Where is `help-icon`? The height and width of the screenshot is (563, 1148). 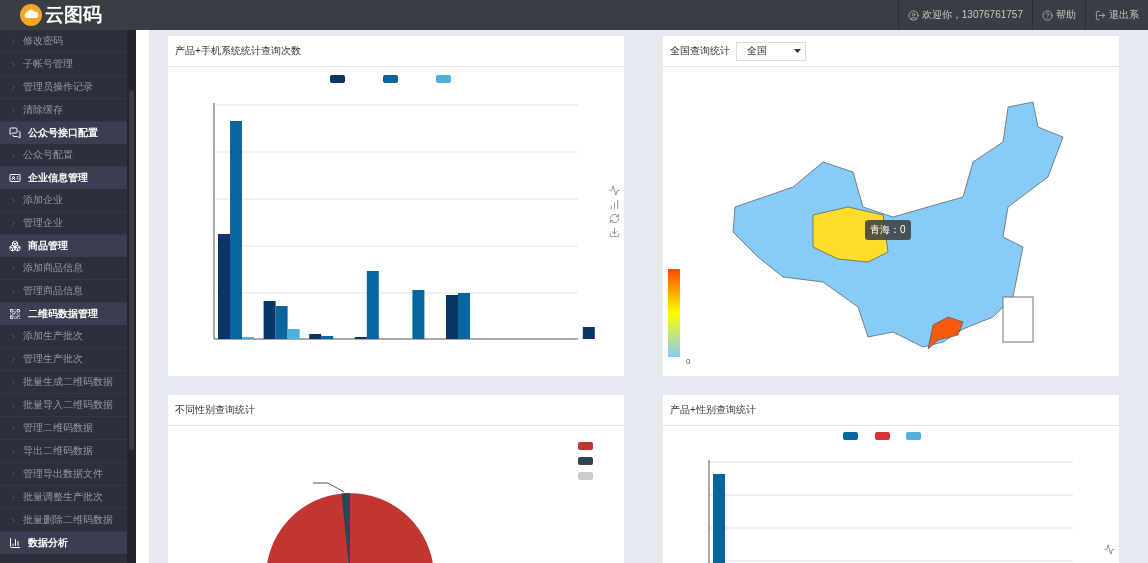
help-icon is located at coordinates (1047, 15).